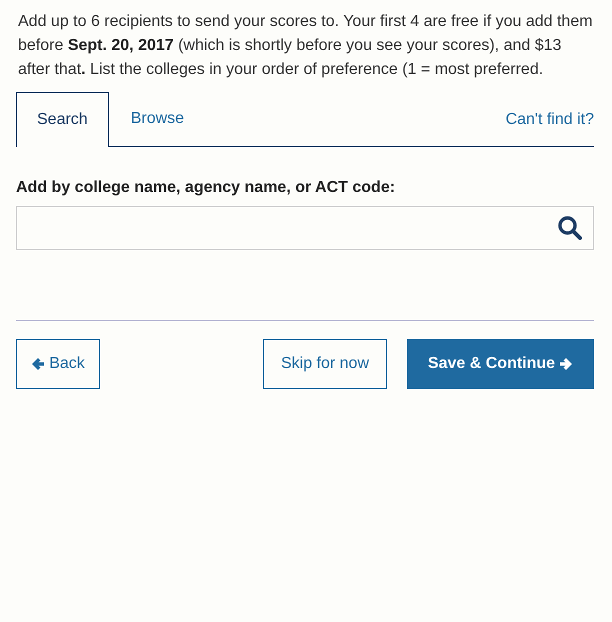 Image resolution: width=612 pixels, height=622 pixels. What do you see at coordinates (62, 119) in the screenshot?
I see `tab: Search` at bounding box center [62, 119].